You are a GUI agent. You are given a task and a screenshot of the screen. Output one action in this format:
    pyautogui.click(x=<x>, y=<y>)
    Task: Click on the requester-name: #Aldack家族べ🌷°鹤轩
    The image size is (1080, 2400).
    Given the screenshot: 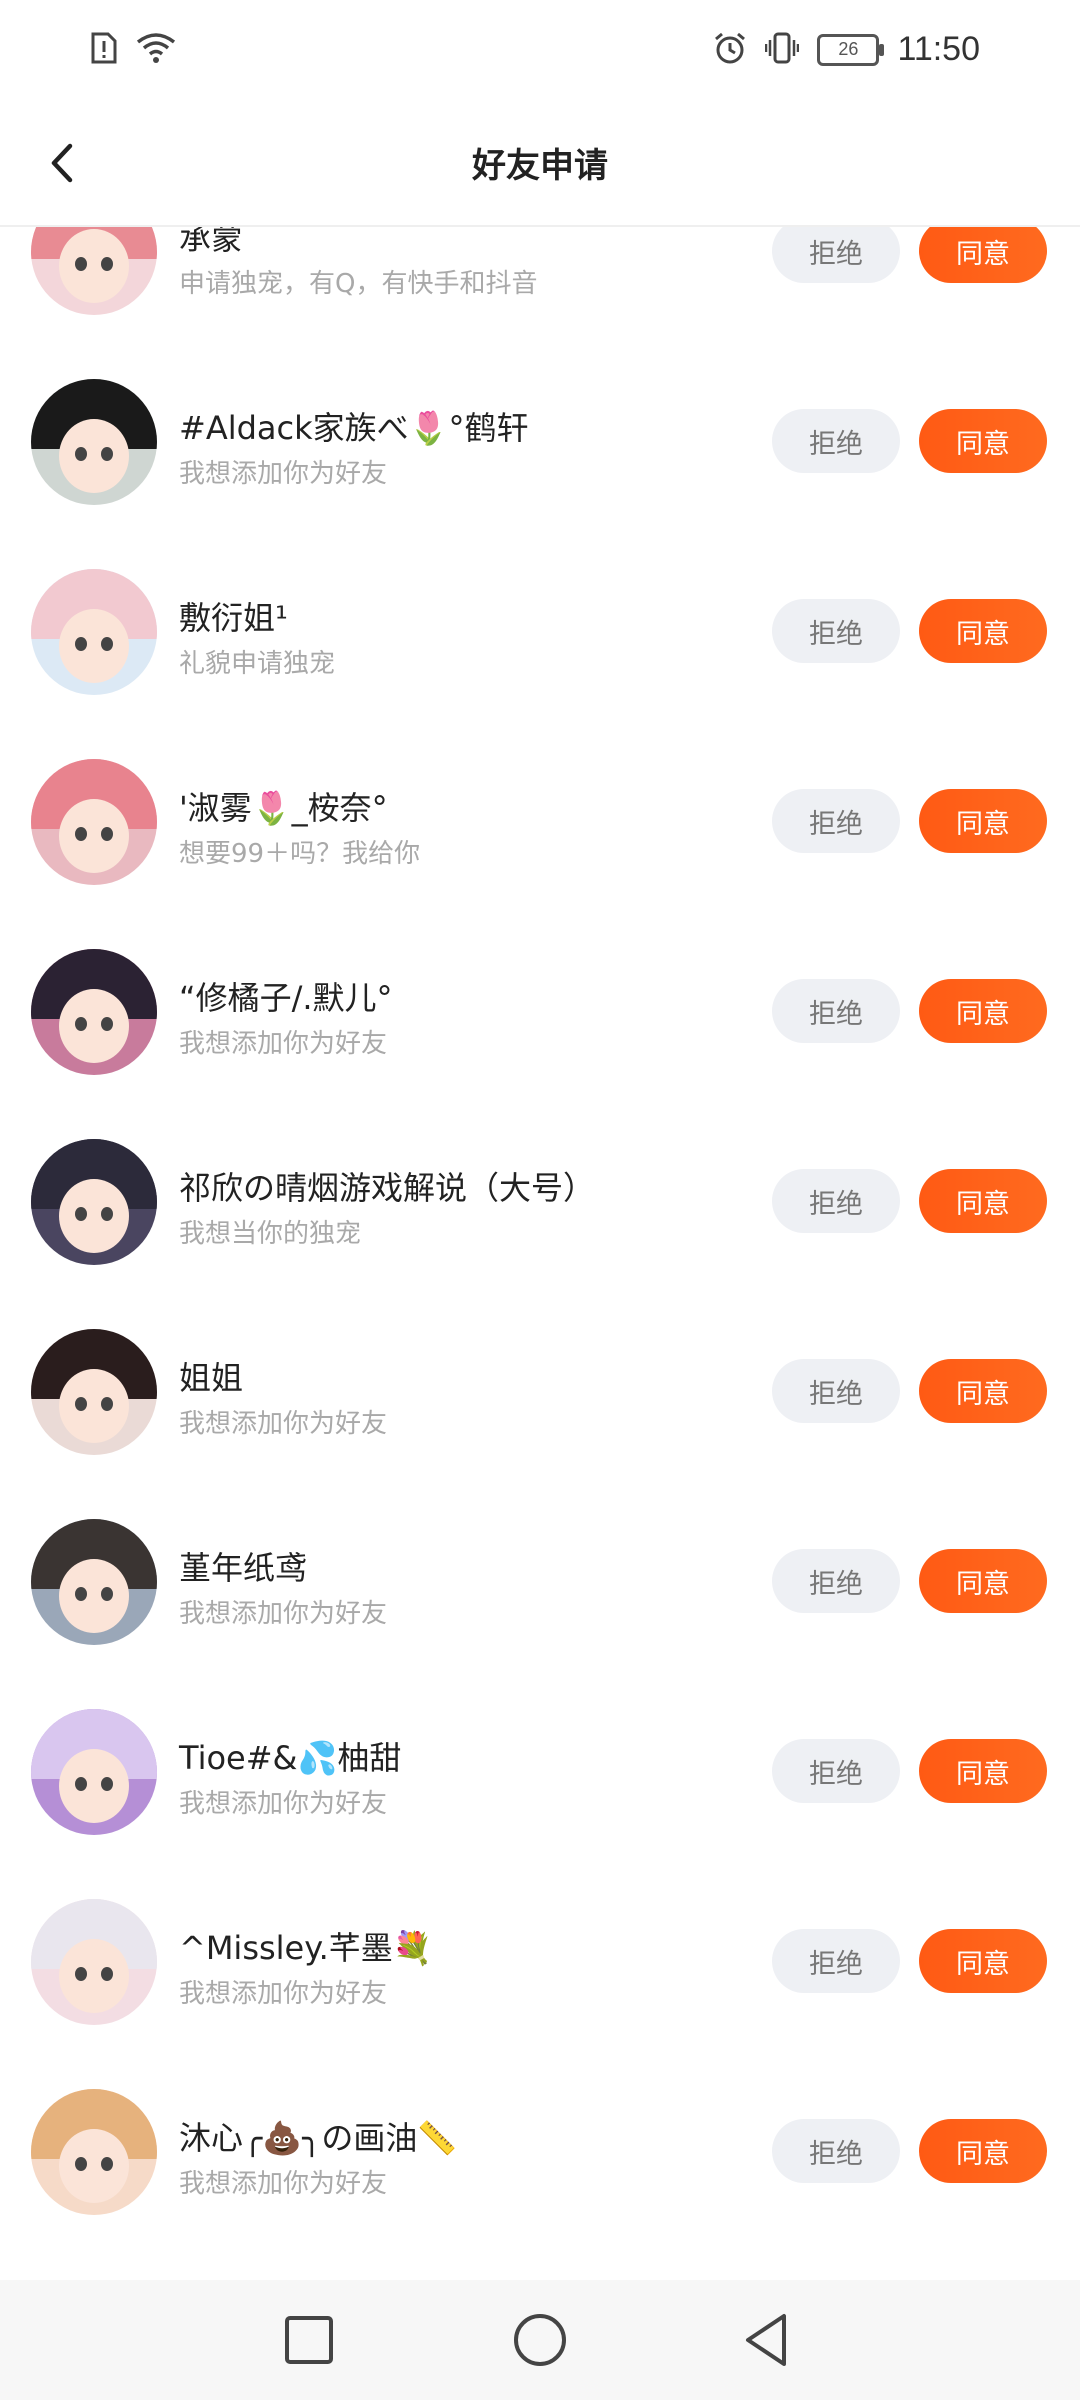 What is the action you would take?
    pyautogui.click(x=354, y=428)
    